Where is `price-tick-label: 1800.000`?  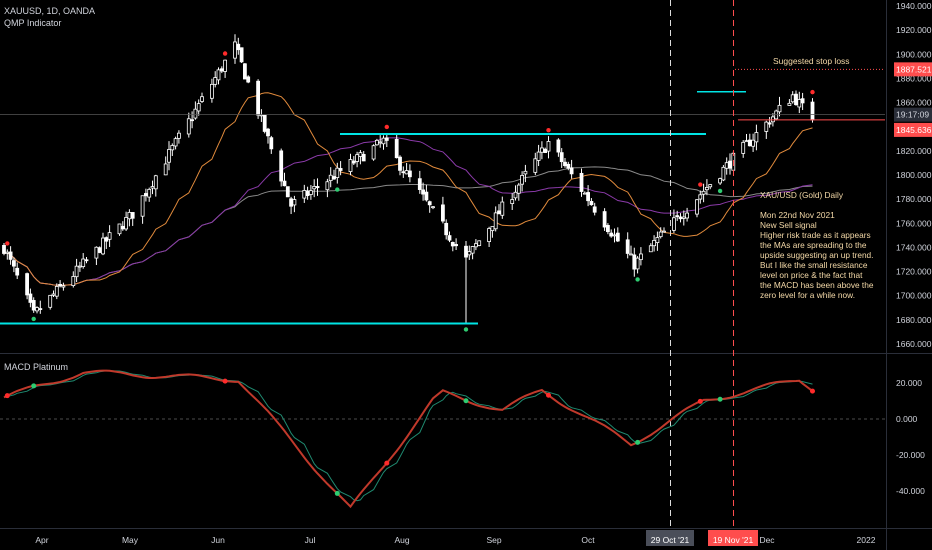
price-tick-label: 1800.000 is located at coordinates (914, 175).